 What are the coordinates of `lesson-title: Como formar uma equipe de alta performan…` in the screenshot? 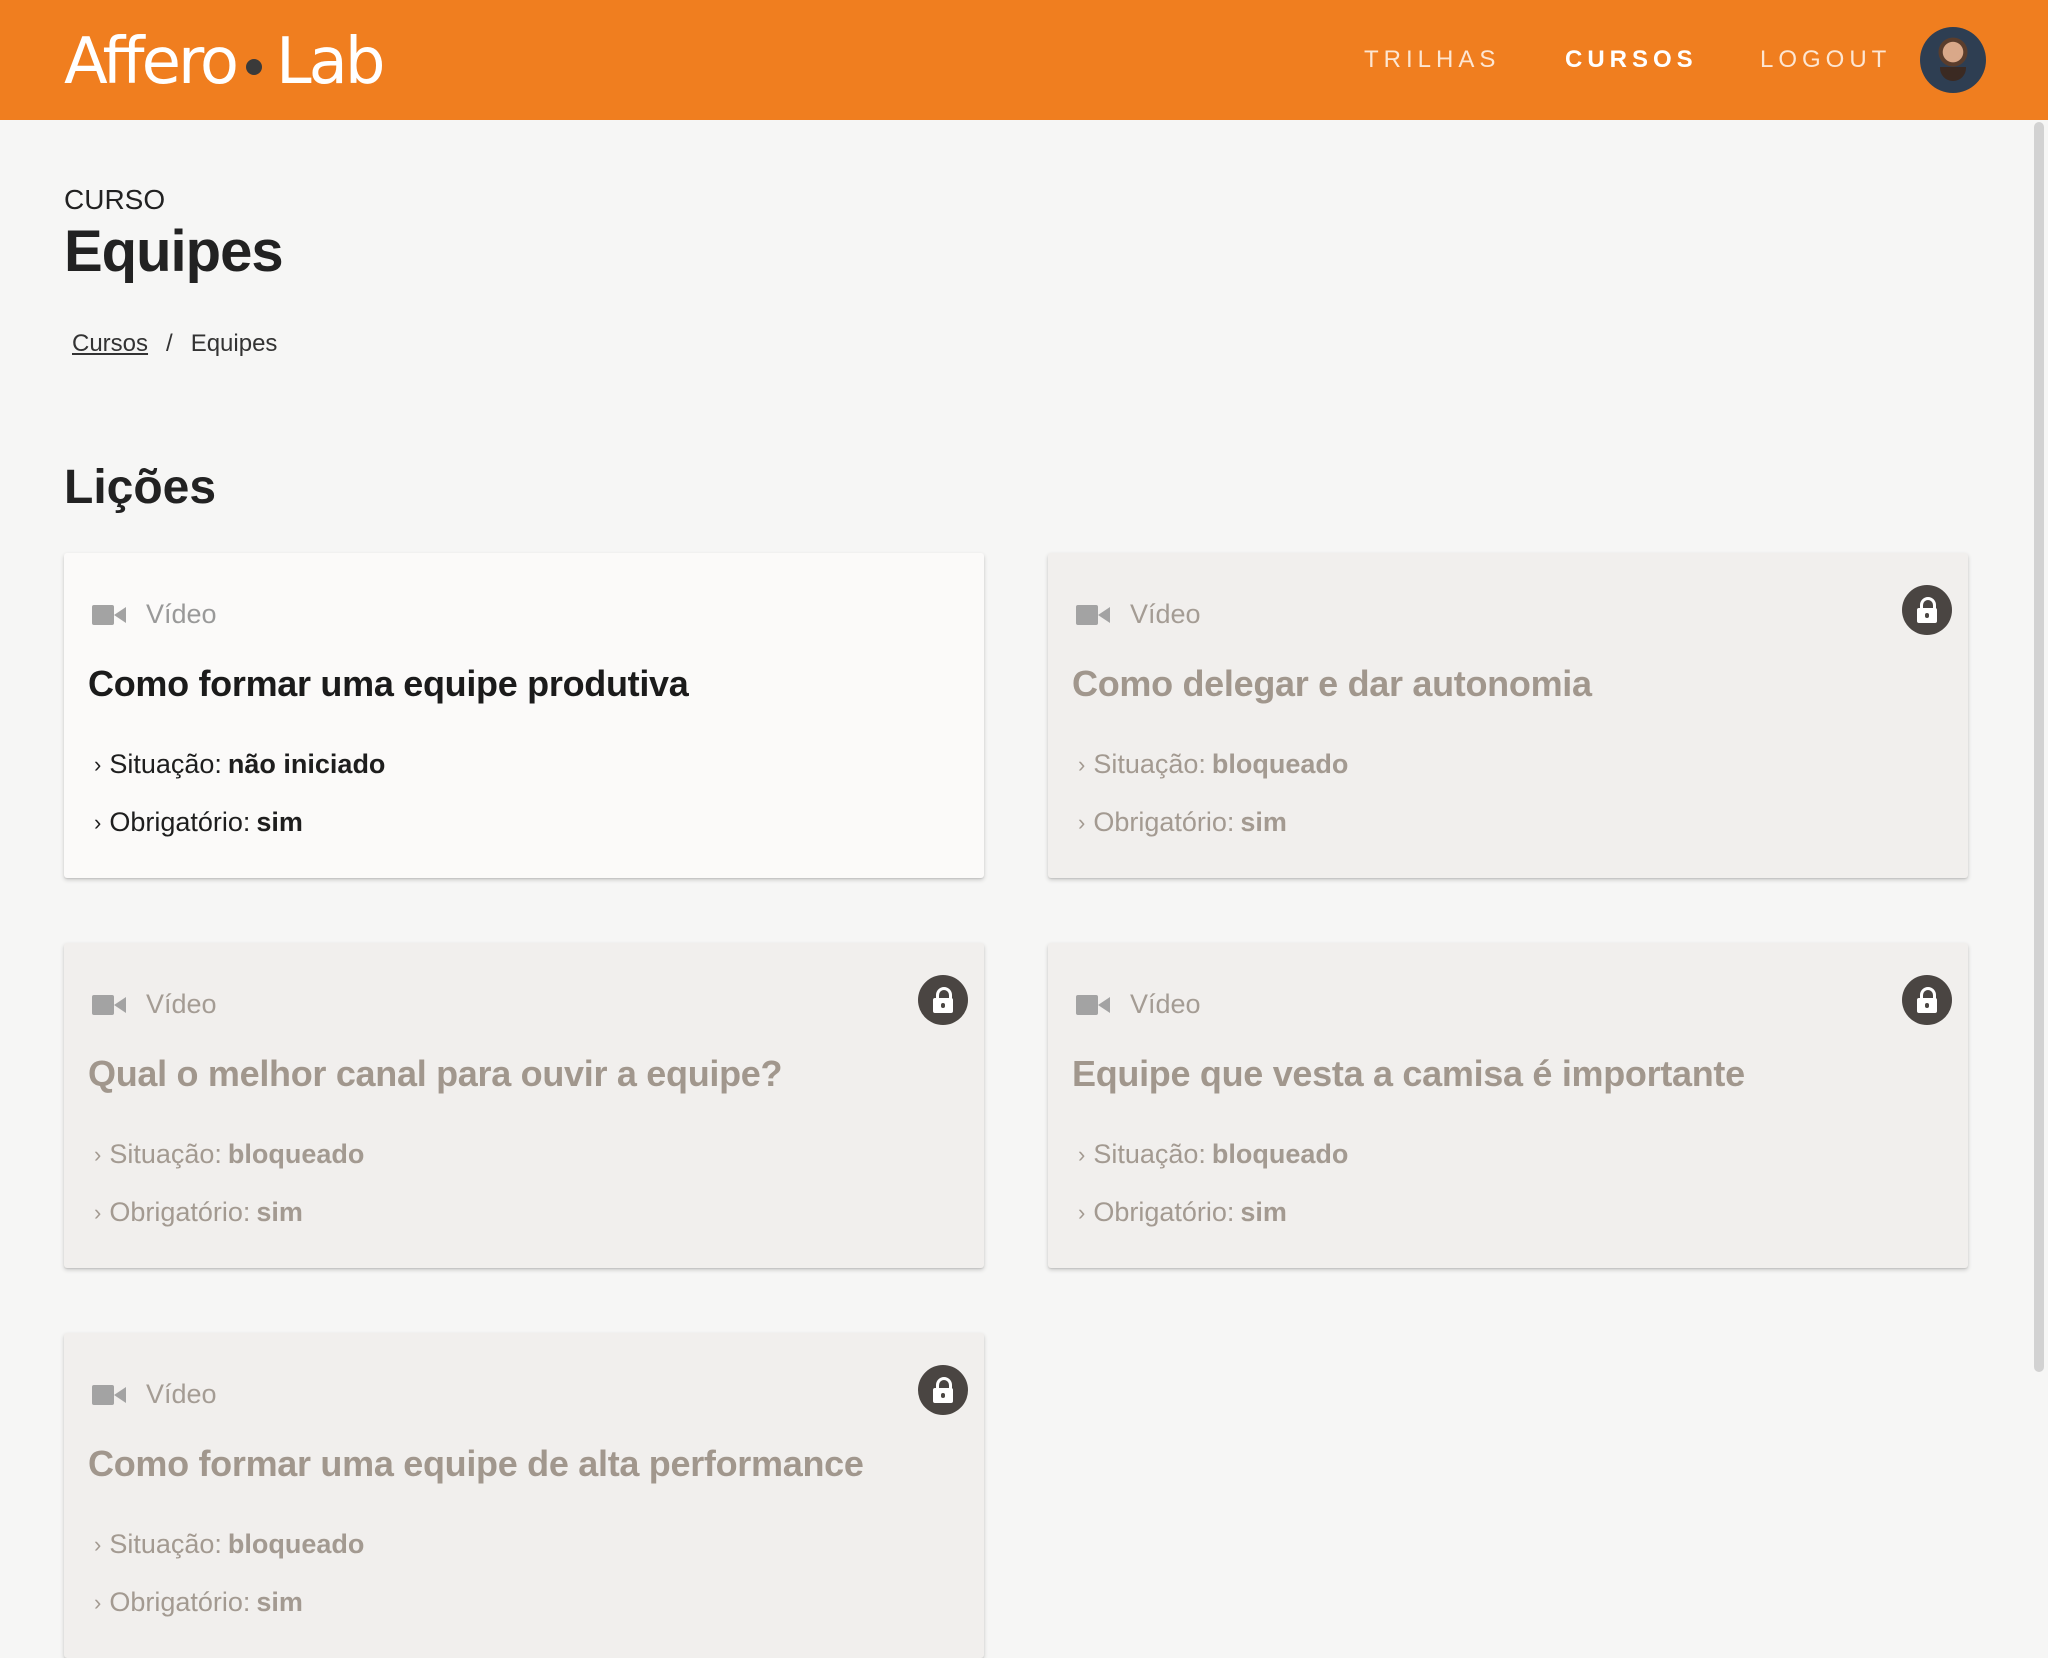 It's located at (476, 1463).